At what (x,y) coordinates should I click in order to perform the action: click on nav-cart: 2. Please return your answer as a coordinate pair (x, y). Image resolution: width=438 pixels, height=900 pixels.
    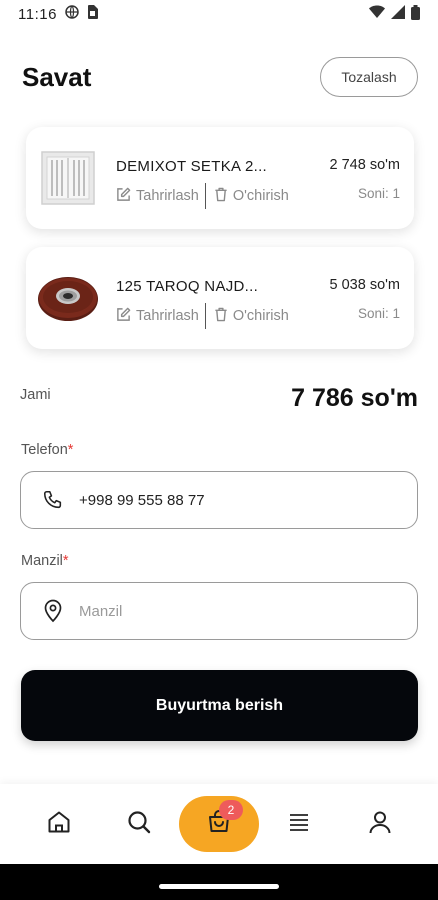
    Looking at the image, I should click on (219, 824).